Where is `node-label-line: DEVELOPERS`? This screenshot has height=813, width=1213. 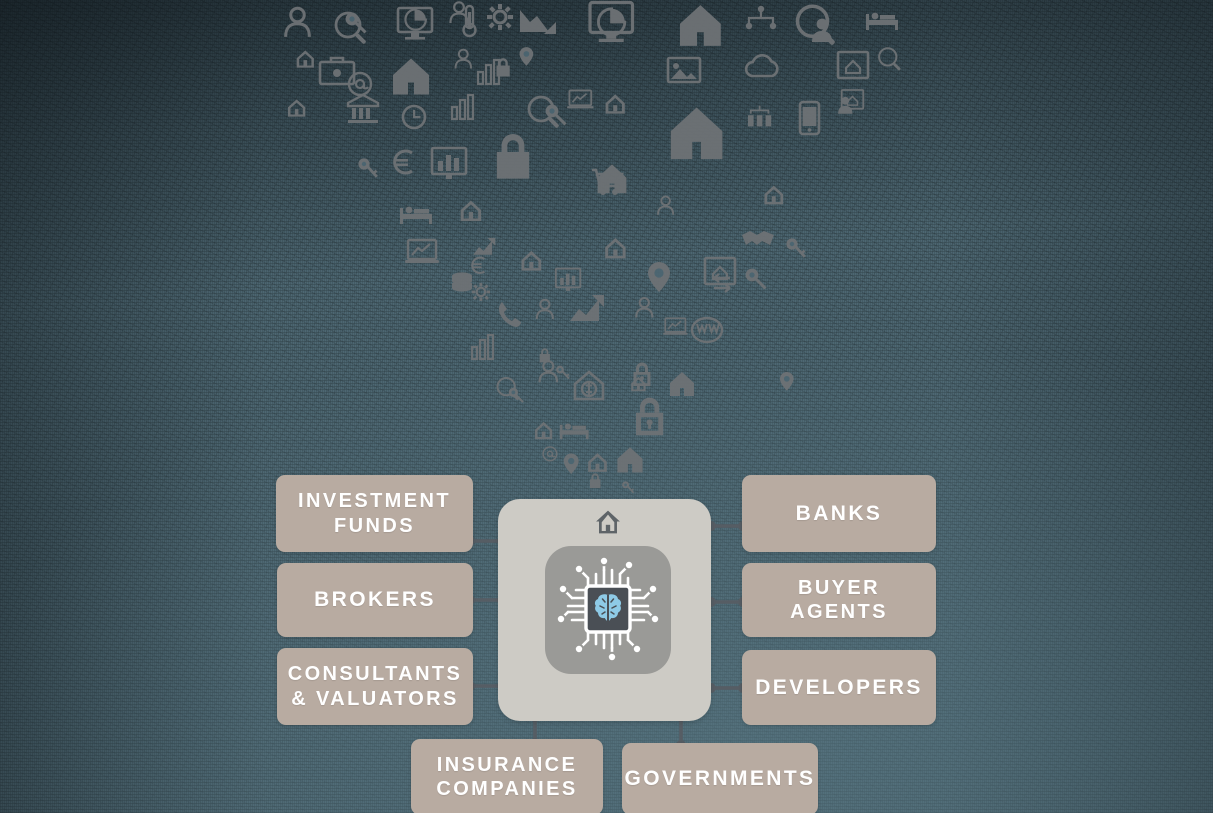
node-label-line: DEVELOPERS is located at coordinates (839, 687).